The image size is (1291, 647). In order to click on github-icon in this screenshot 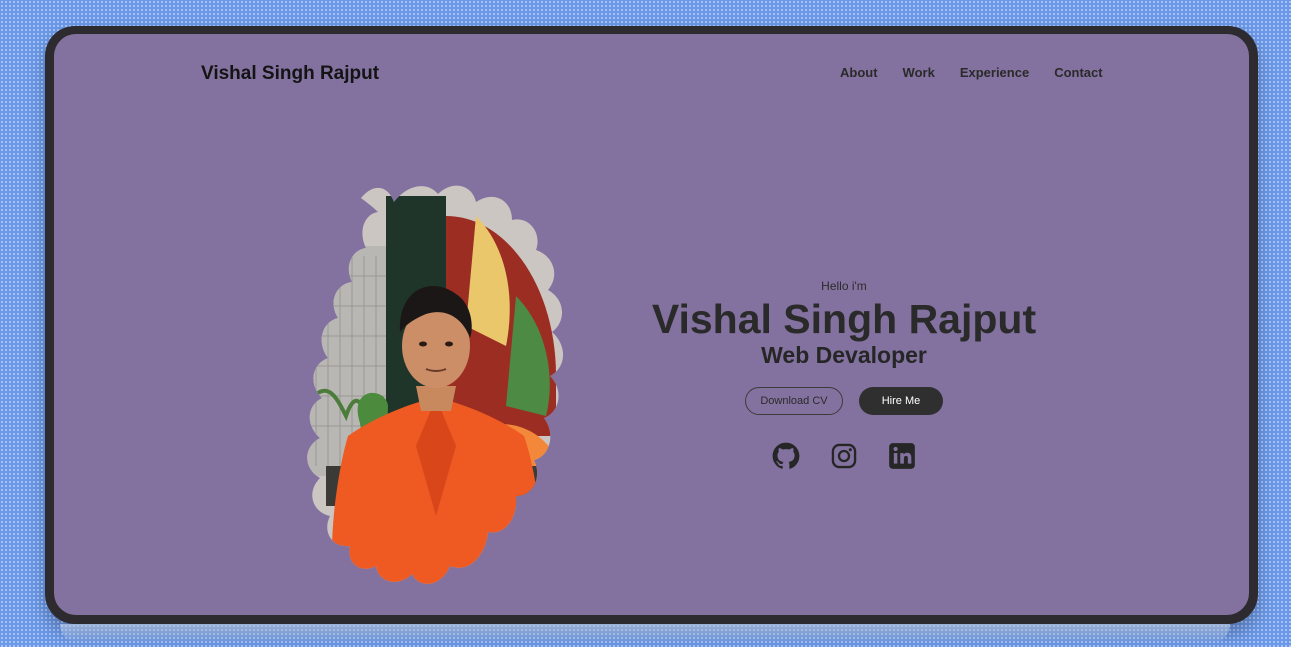, I will do `click(786, 456)`.